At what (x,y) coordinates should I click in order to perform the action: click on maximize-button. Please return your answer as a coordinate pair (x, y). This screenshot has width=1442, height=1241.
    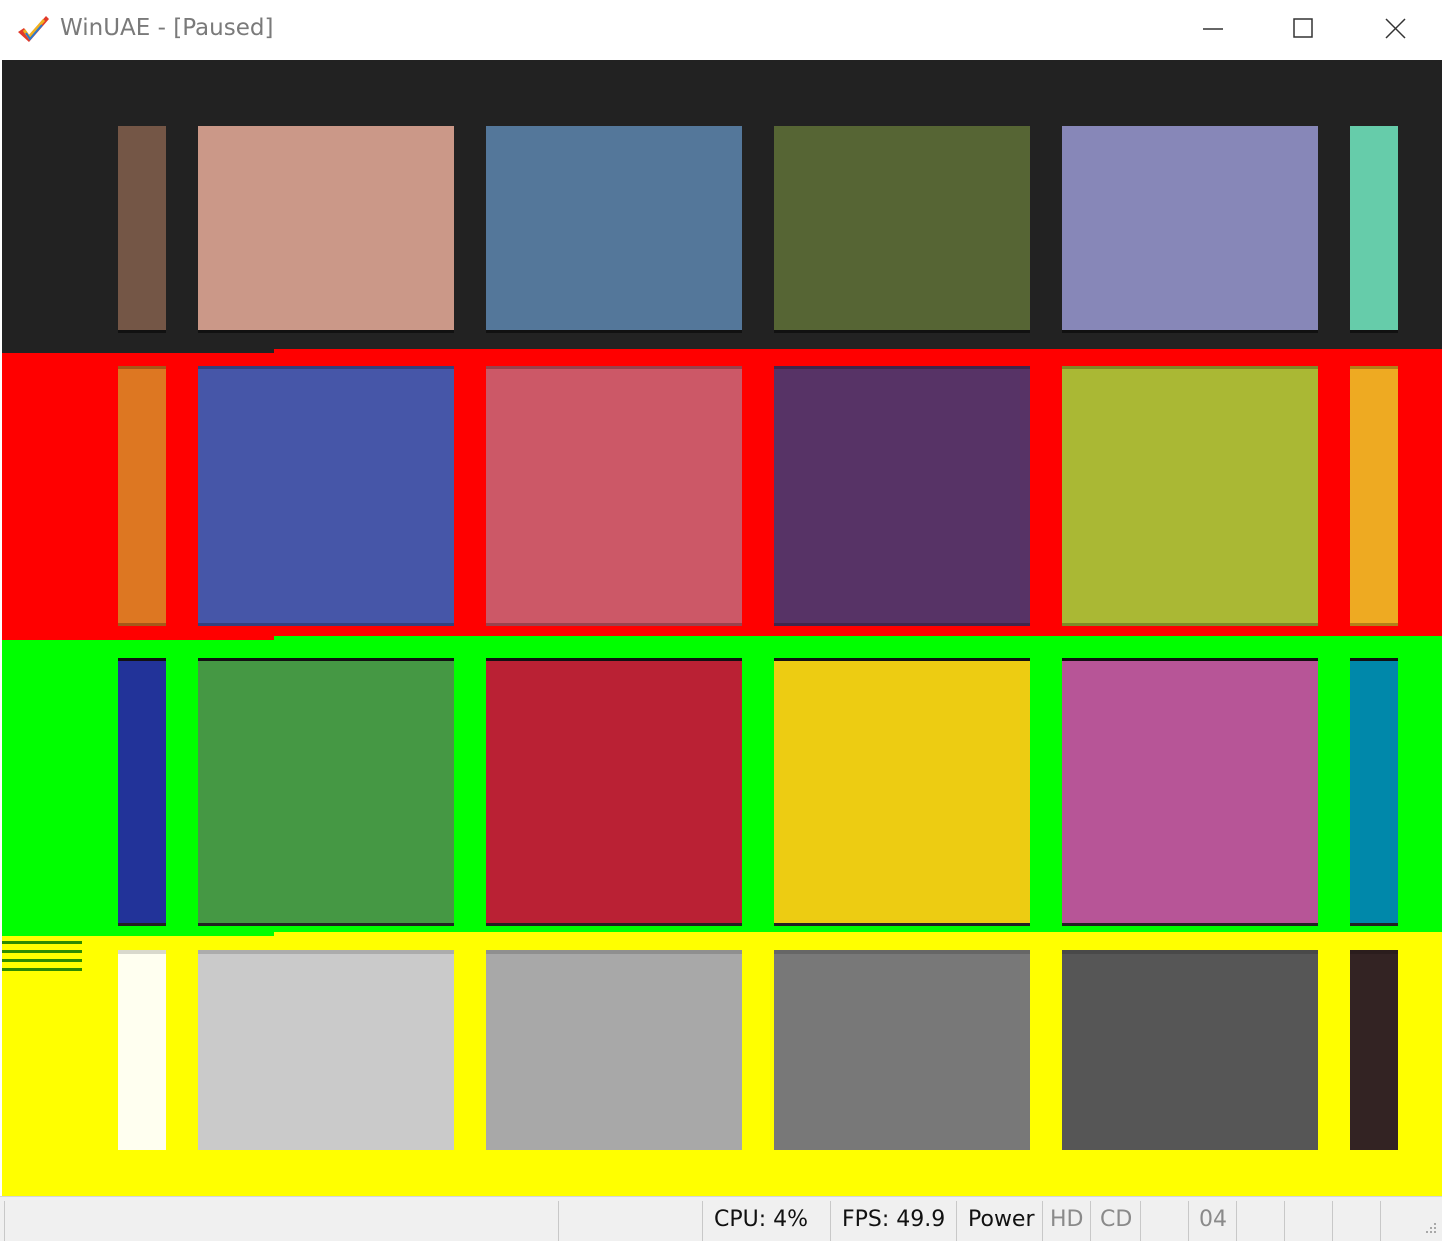
    Looking at the image, I should click on (1304, 30).